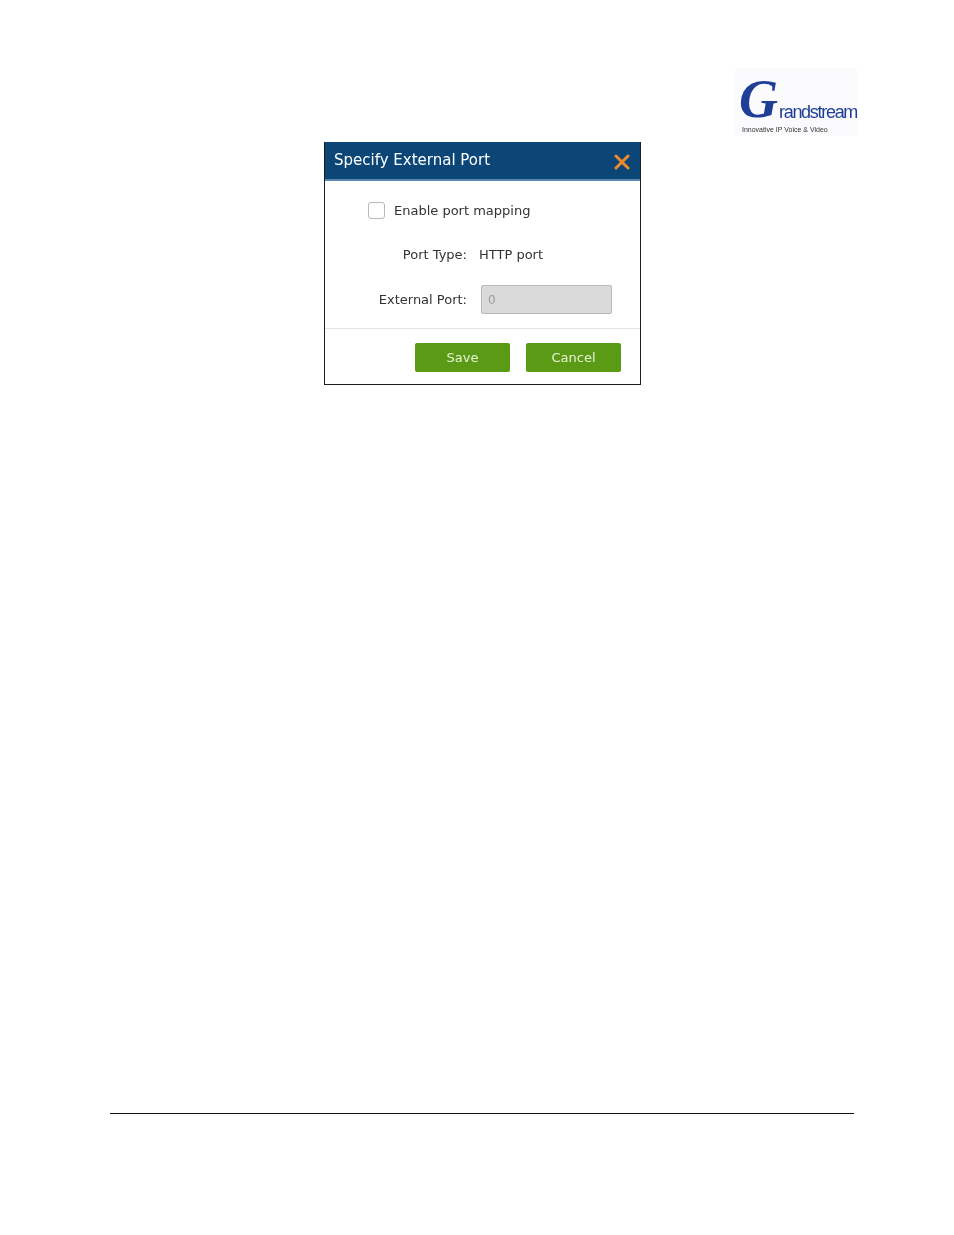 The width and height of the screenshot is (954, 1235). What do you see at coordinates (462, 357) in the screenshot?
I see `save-button: Save` at bounding box center [462, 357].